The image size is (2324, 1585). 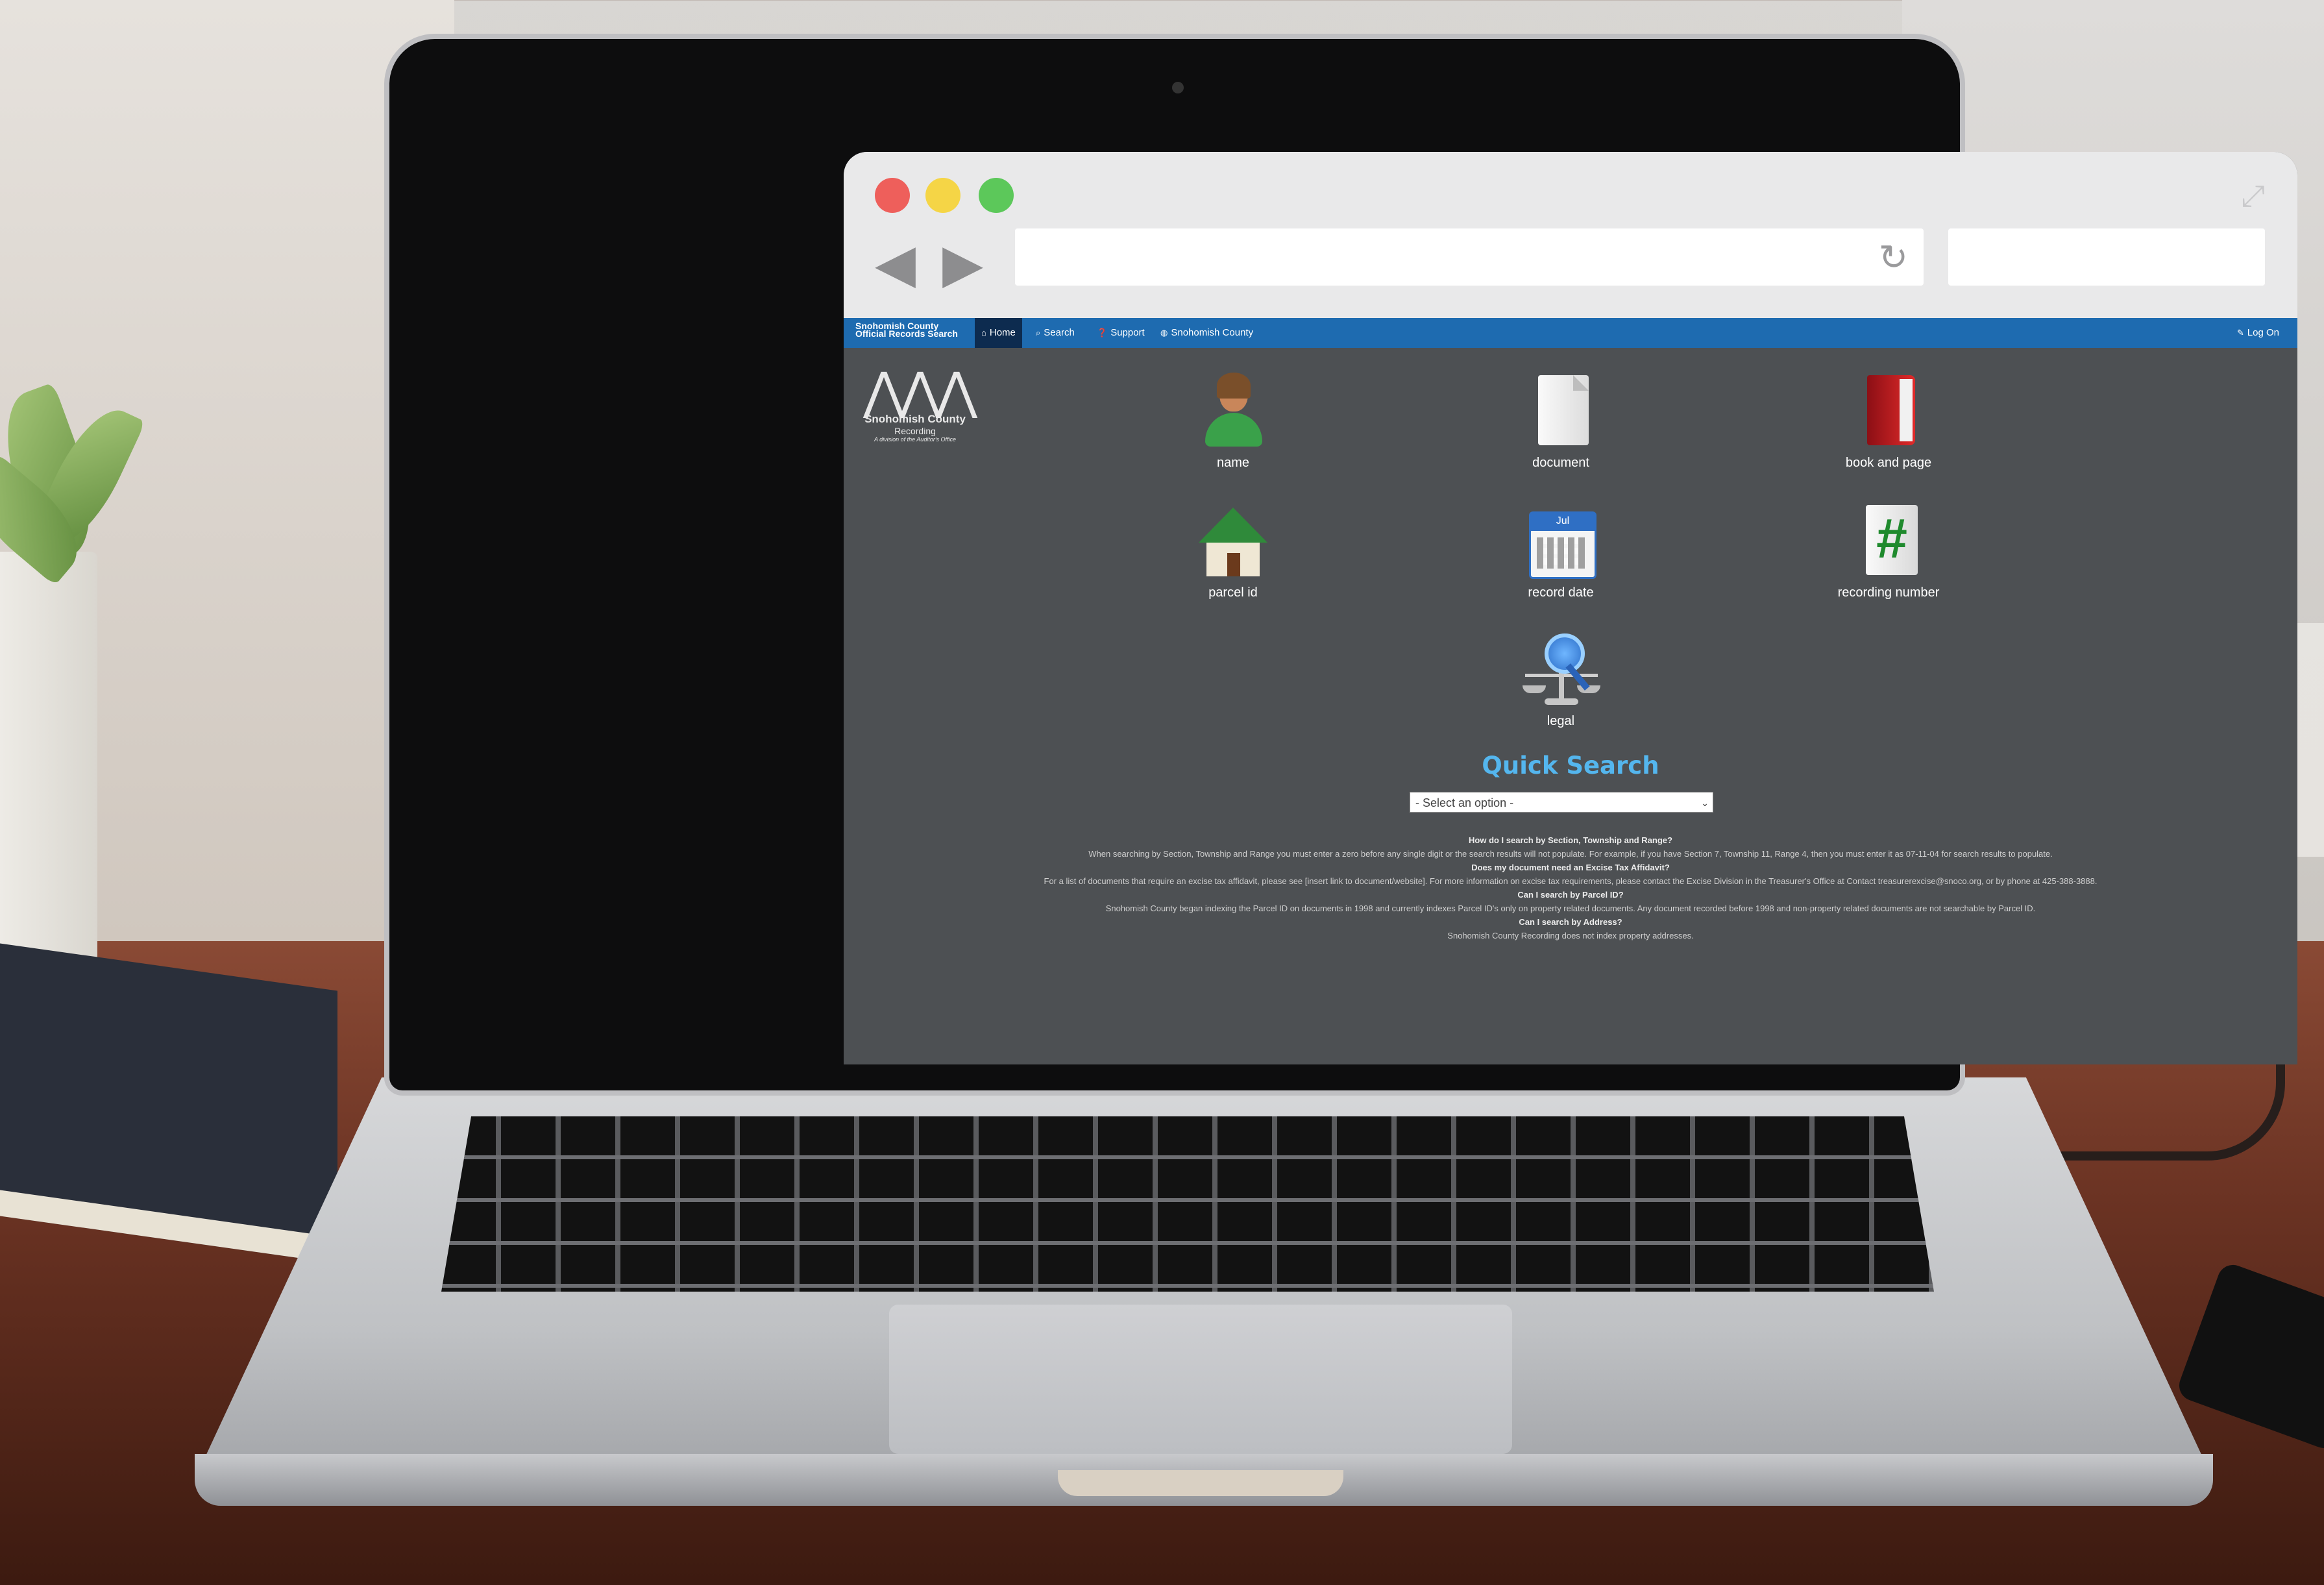 I want to click on house-icon, so click(x=1233, y=540).